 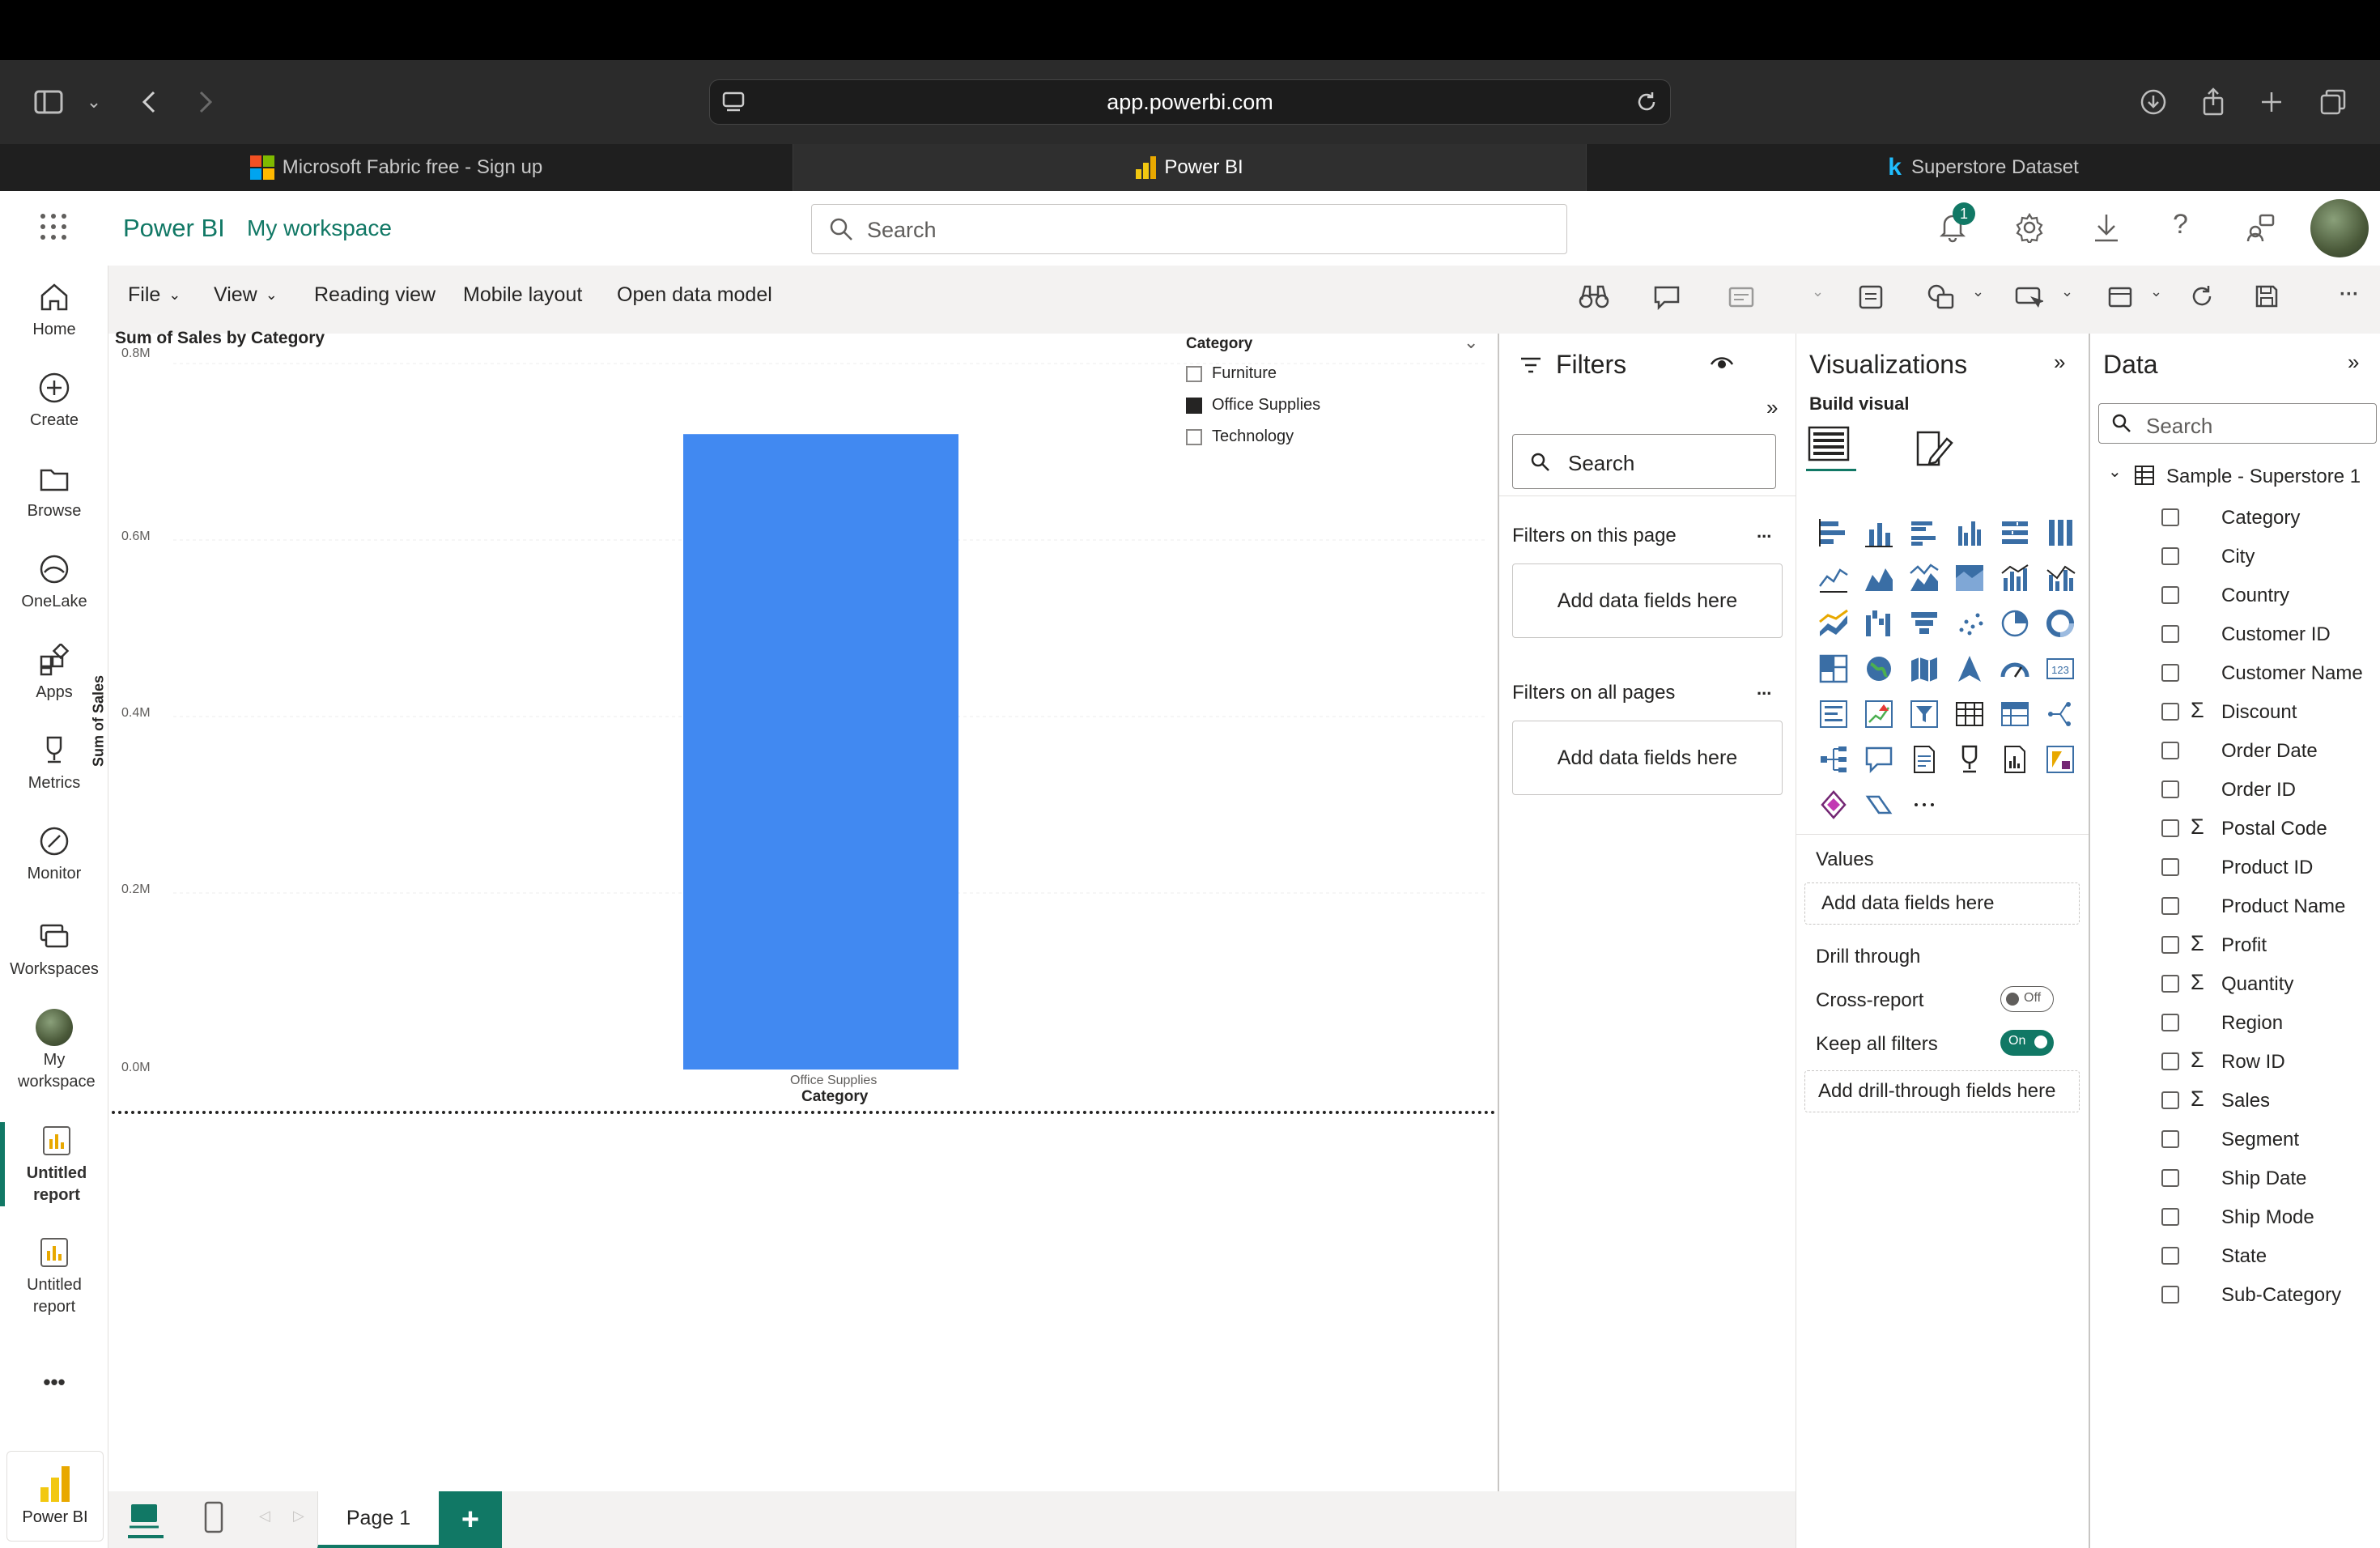 What do you see at coordinates (2235, 1101) in the screenshot?
I see `field-row: Σ Sales` at bounding box center [2235, 1101].